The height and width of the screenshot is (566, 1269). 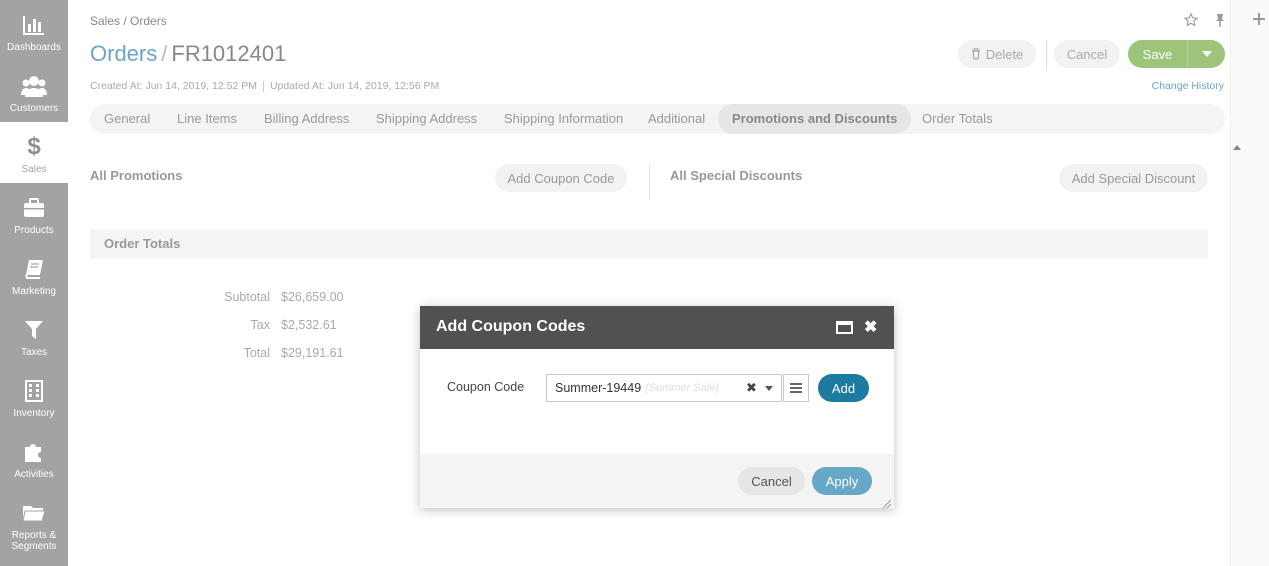 I want to click on breadcrumb: Sales / Orders, so click(x=128, y=21).